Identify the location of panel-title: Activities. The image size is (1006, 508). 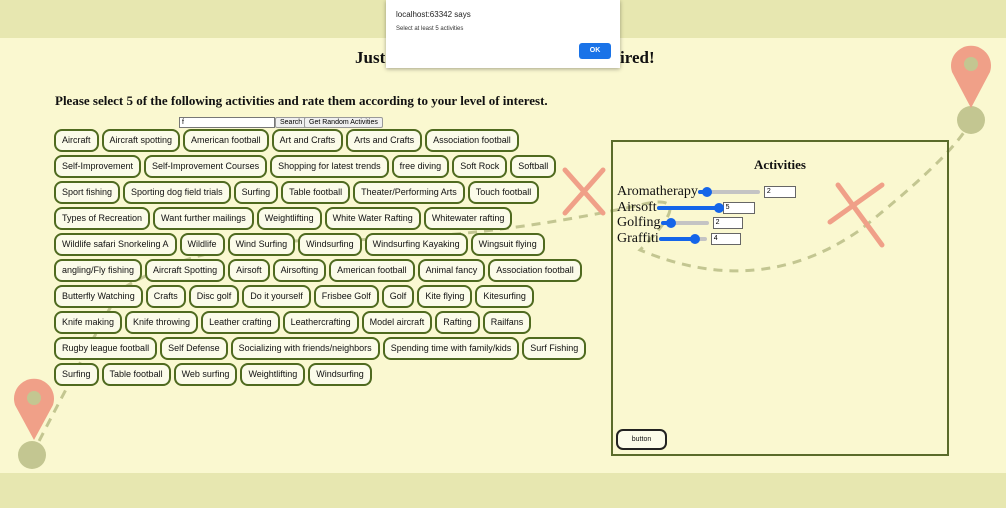
(780, 164).